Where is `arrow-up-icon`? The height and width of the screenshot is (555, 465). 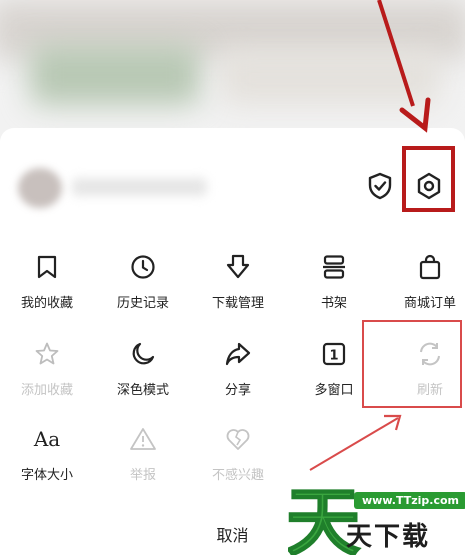 arrow-up-icon is located at coordinates (355, 442).